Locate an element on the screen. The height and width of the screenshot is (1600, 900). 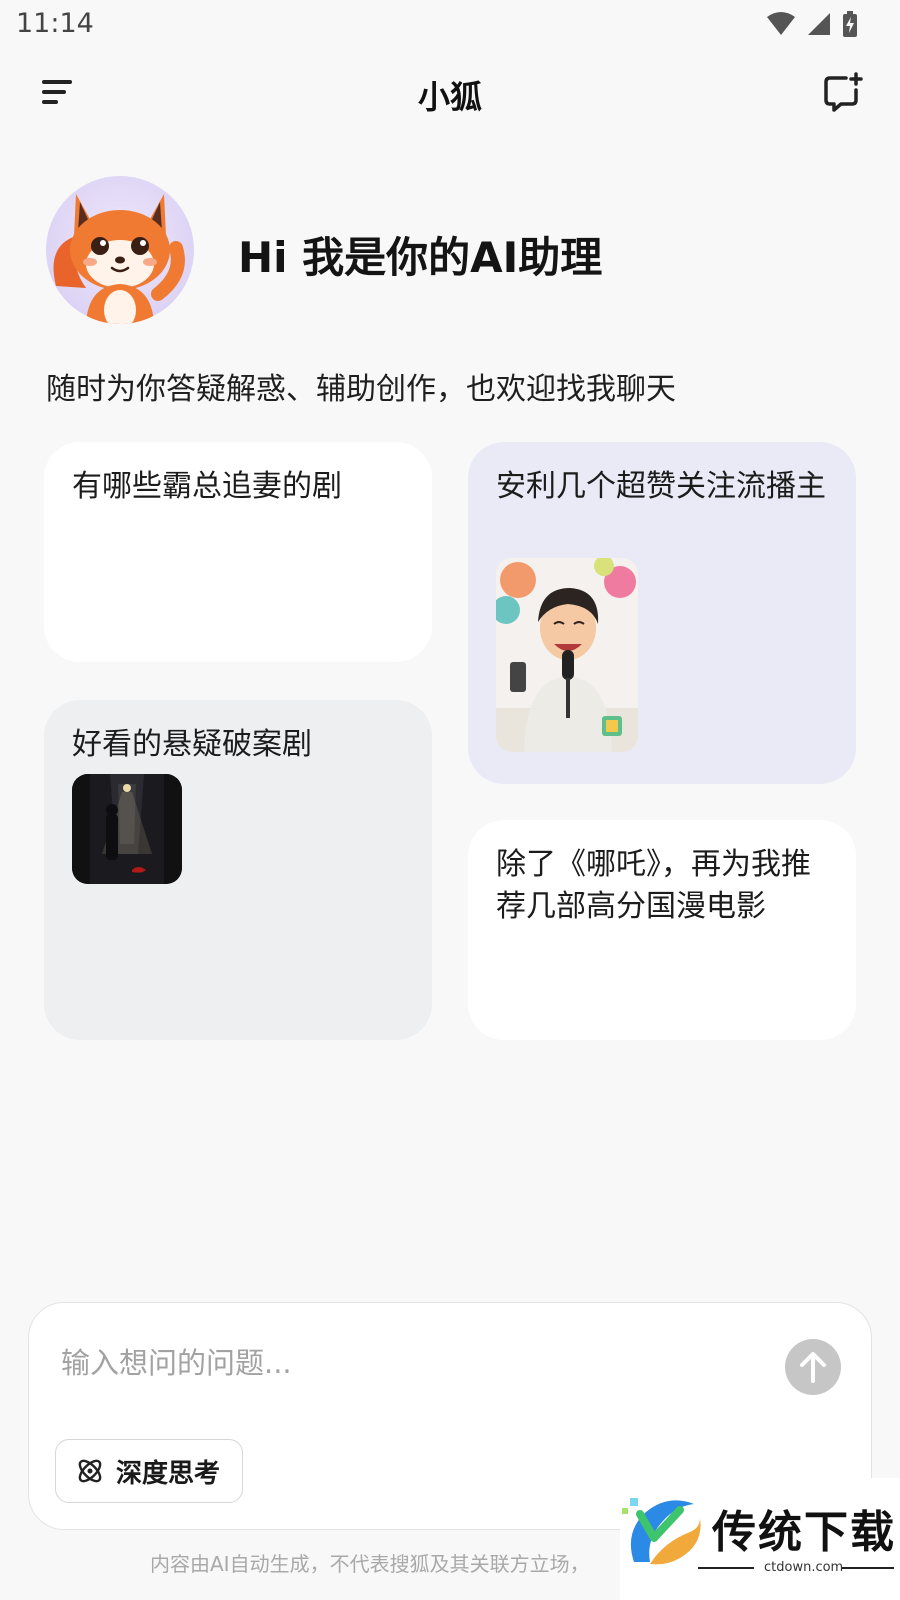
new-chat-icon is located at coordinates (843, 92).